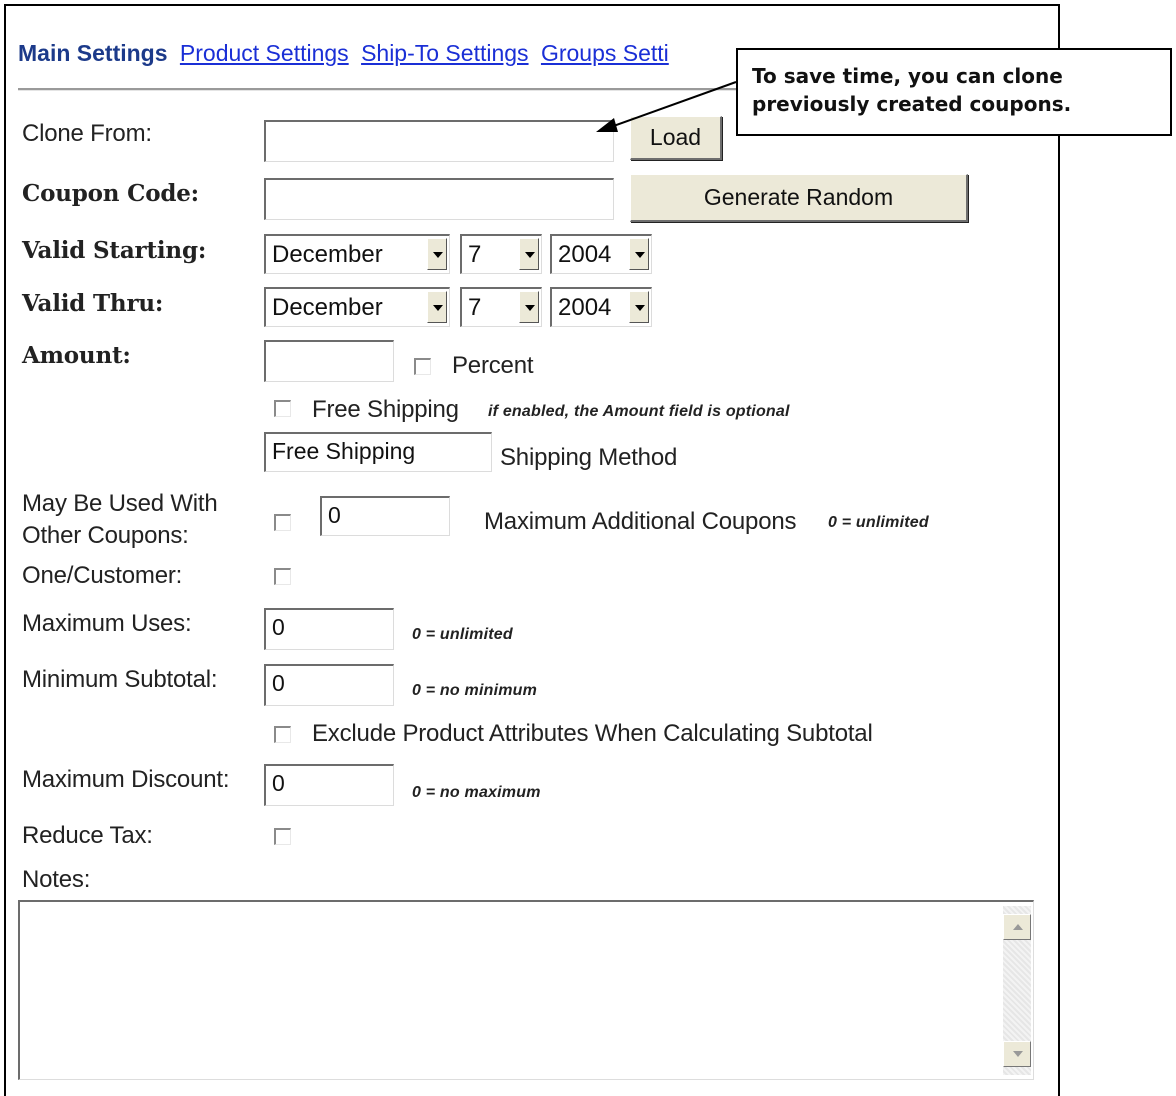 The width and height of the screenshot is (1176, 1096). I want to click on free-shipping-checkbox, so click(282, 408).